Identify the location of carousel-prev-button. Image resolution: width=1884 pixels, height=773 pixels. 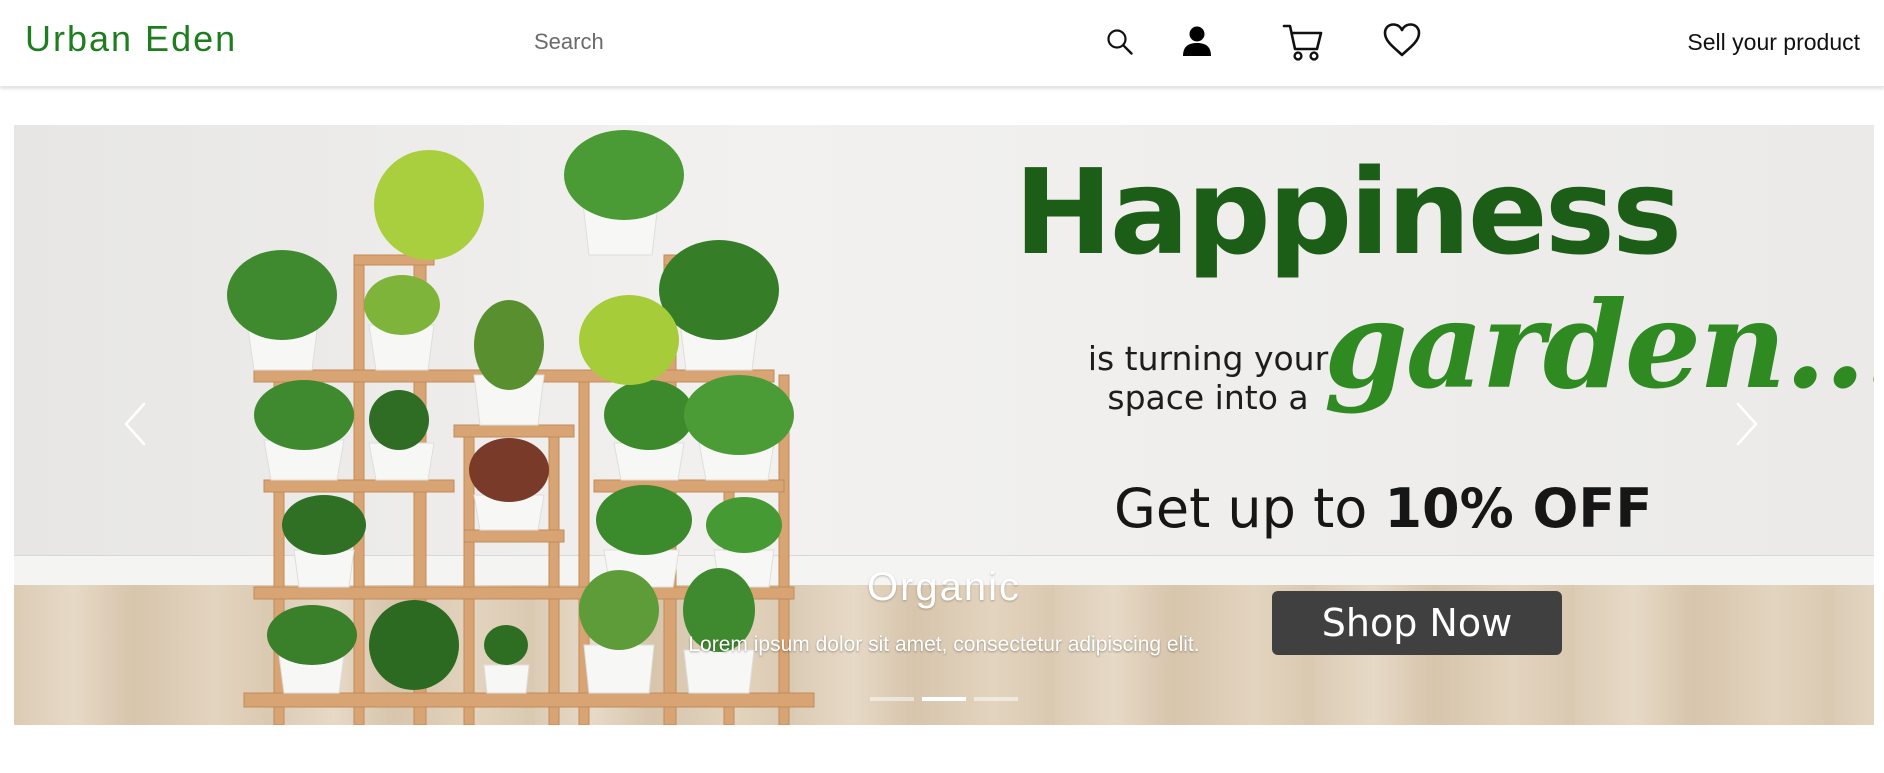
(135, 426).